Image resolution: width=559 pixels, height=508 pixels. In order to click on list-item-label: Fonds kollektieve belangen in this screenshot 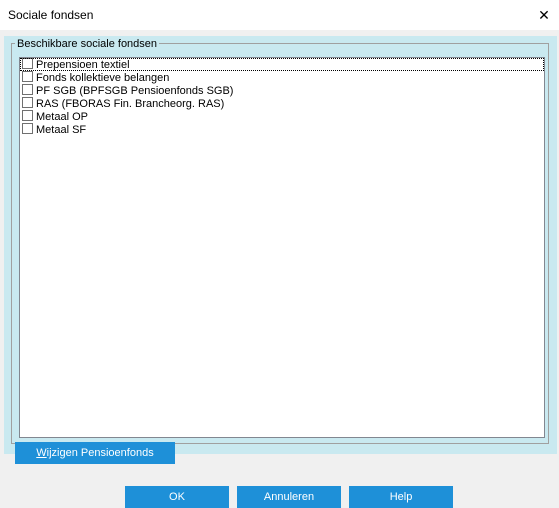, I will do `click(103, 78)`.